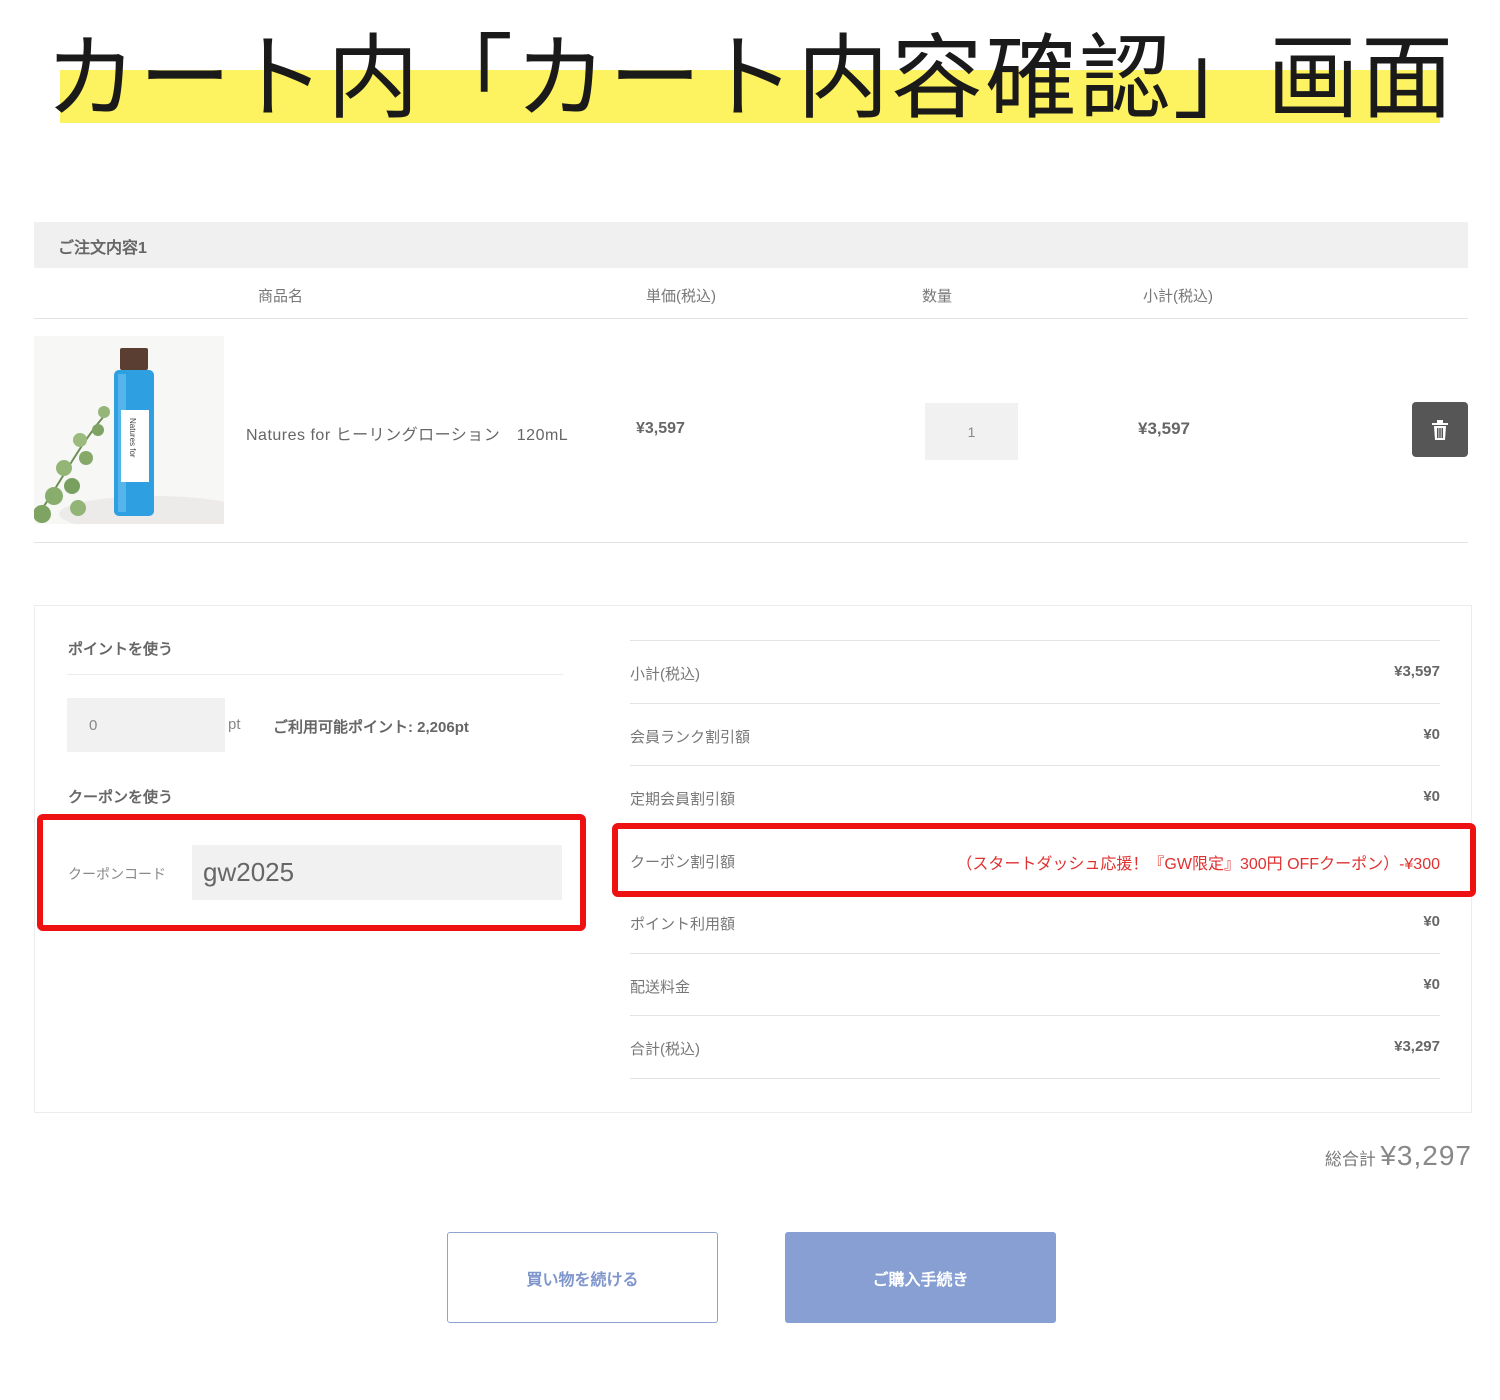 This screenshot has width=1500, height=1400. What do you see at coordinates (582, 1277) in the screenshot?
I see `continue-shopping-button: 買い物を続ける` at bounding box center [582, 1277].